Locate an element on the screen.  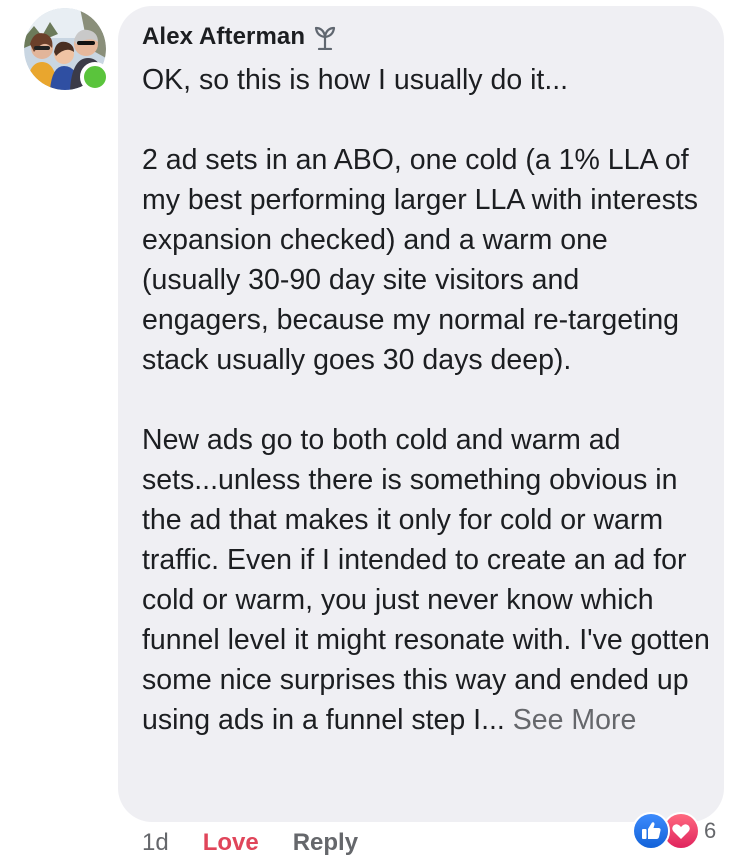
rising-star-badge-icon is located at coordinates (325, 37).